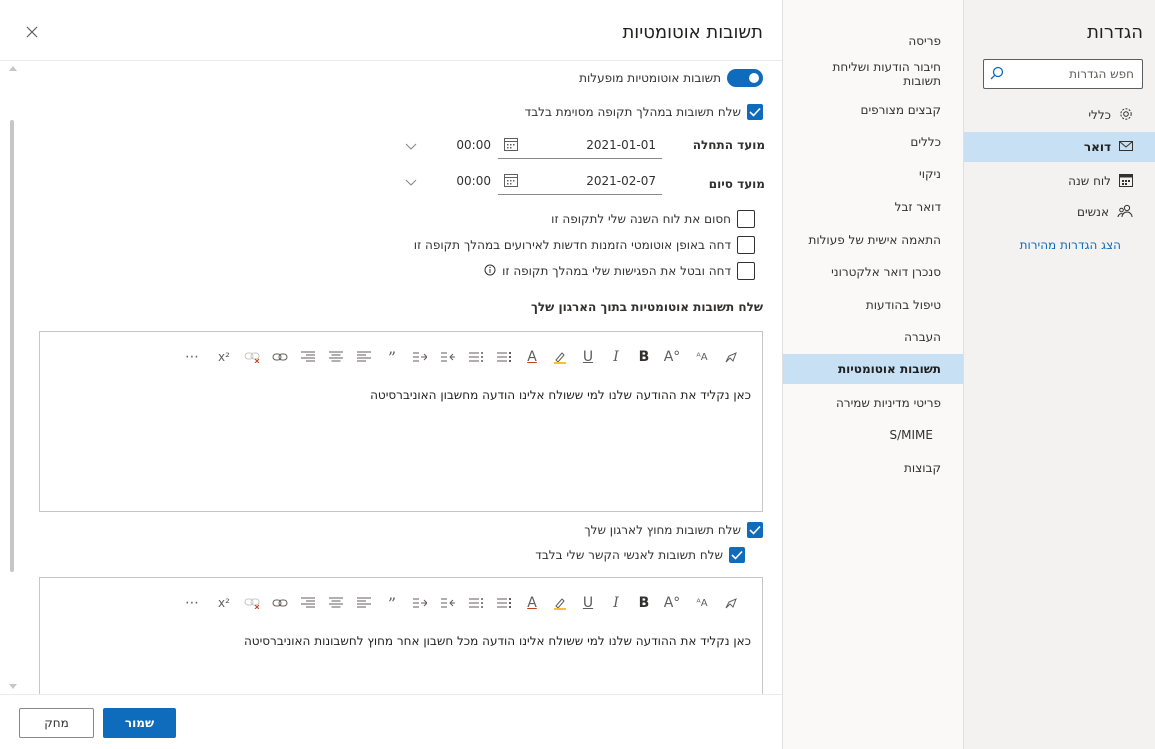  I want to click on mail-icon, so click(1126, 147).